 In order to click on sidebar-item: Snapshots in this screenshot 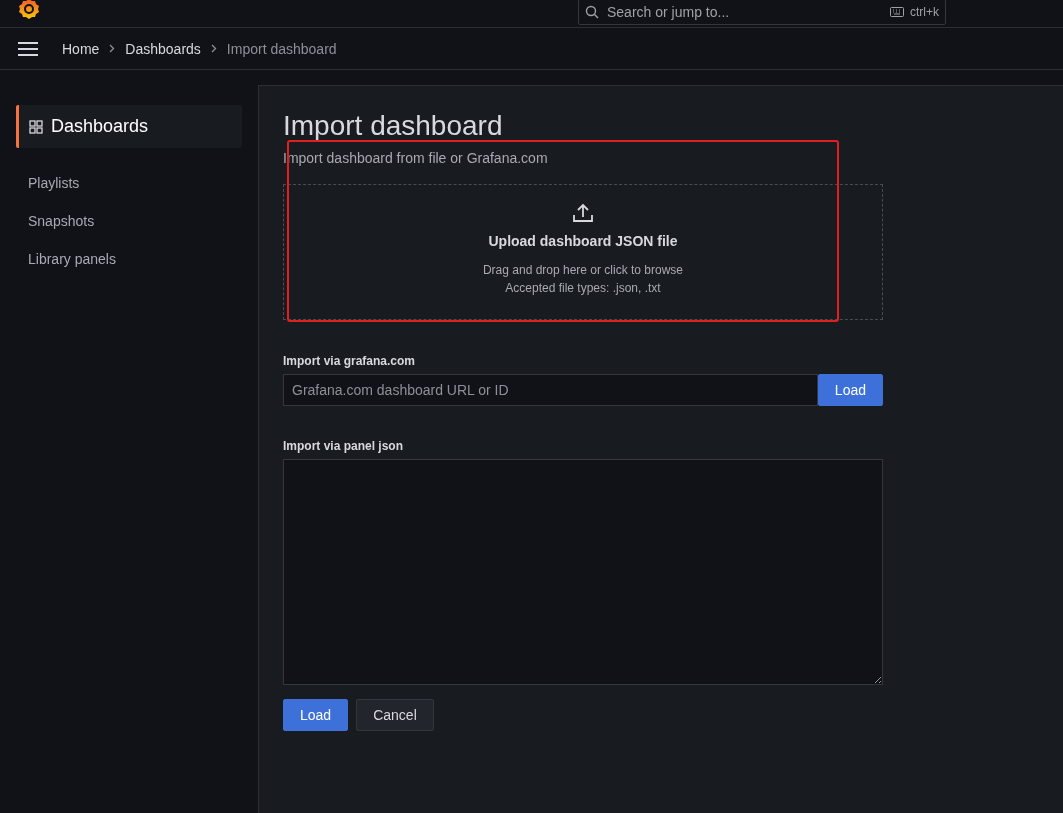, I will do `click(129, 221)`.